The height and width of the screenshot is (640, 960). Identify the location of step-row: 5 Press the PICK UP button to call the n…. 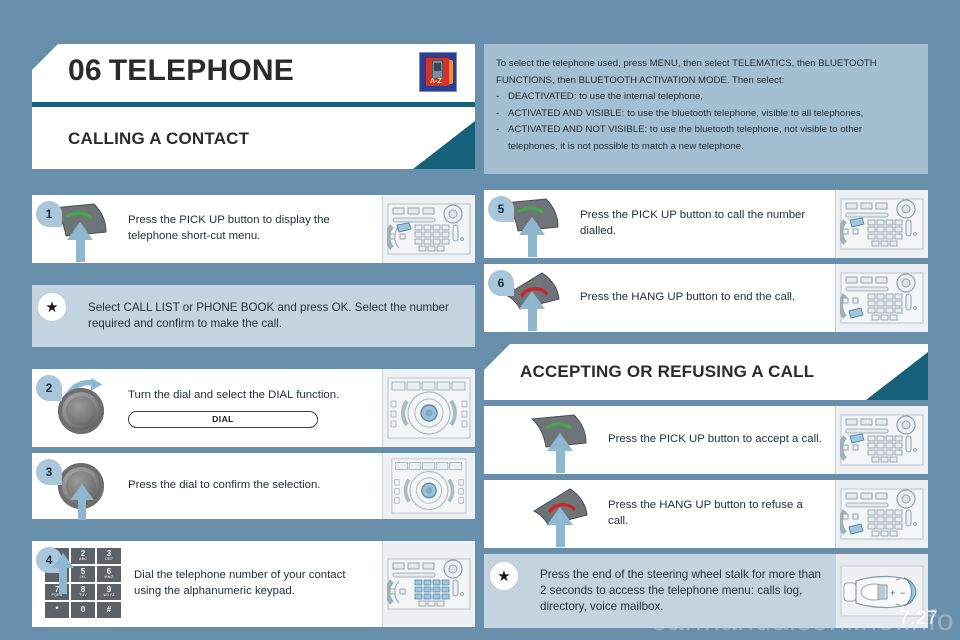
(706, 224).